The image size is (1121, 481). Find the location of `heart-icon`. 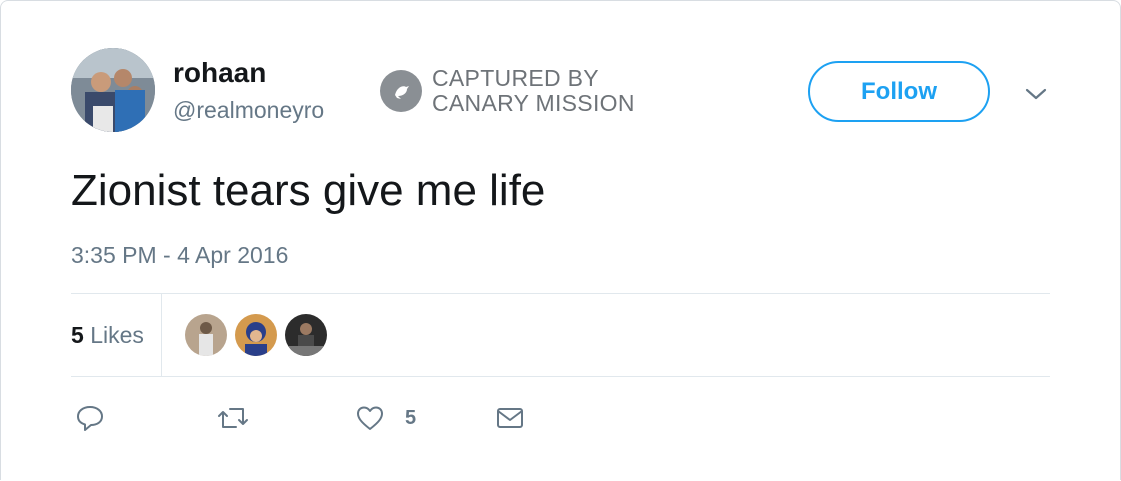

heart-icon is located at coordinates (370, 418).